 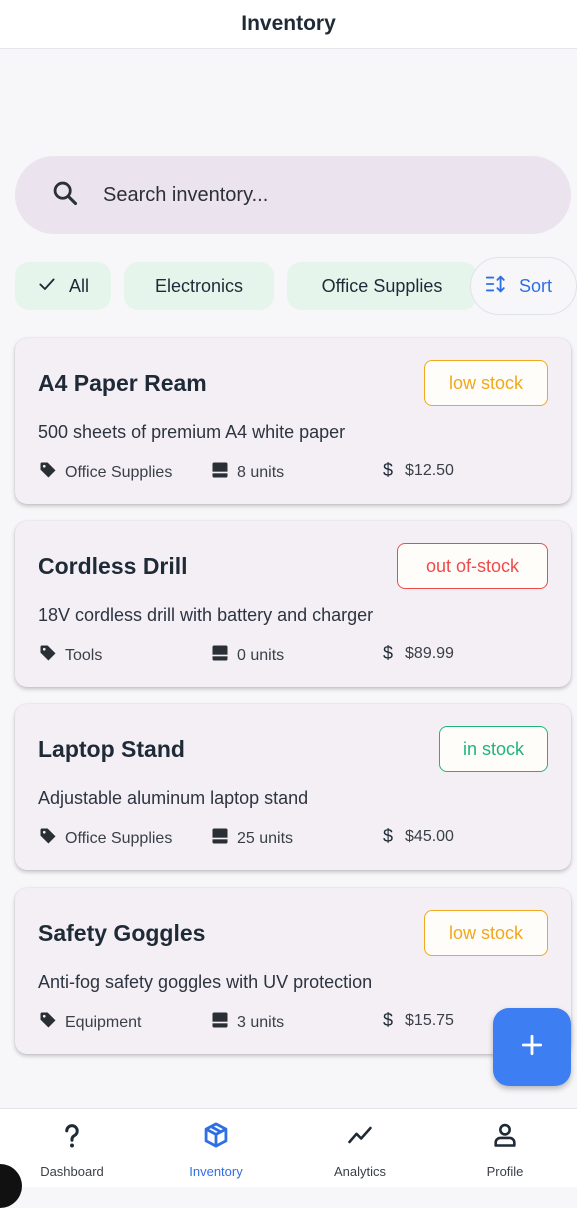 I want to click on item-name: Cordless Drill, so click(x=113, y=566).